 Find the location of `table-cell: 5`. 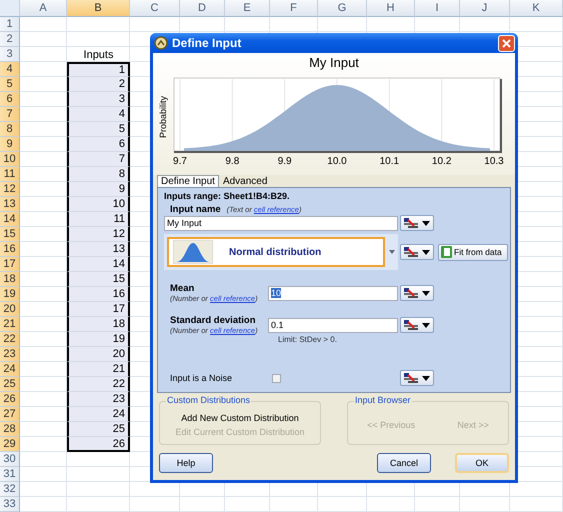

table-cell: 5 is located at coordinates (98, 129).